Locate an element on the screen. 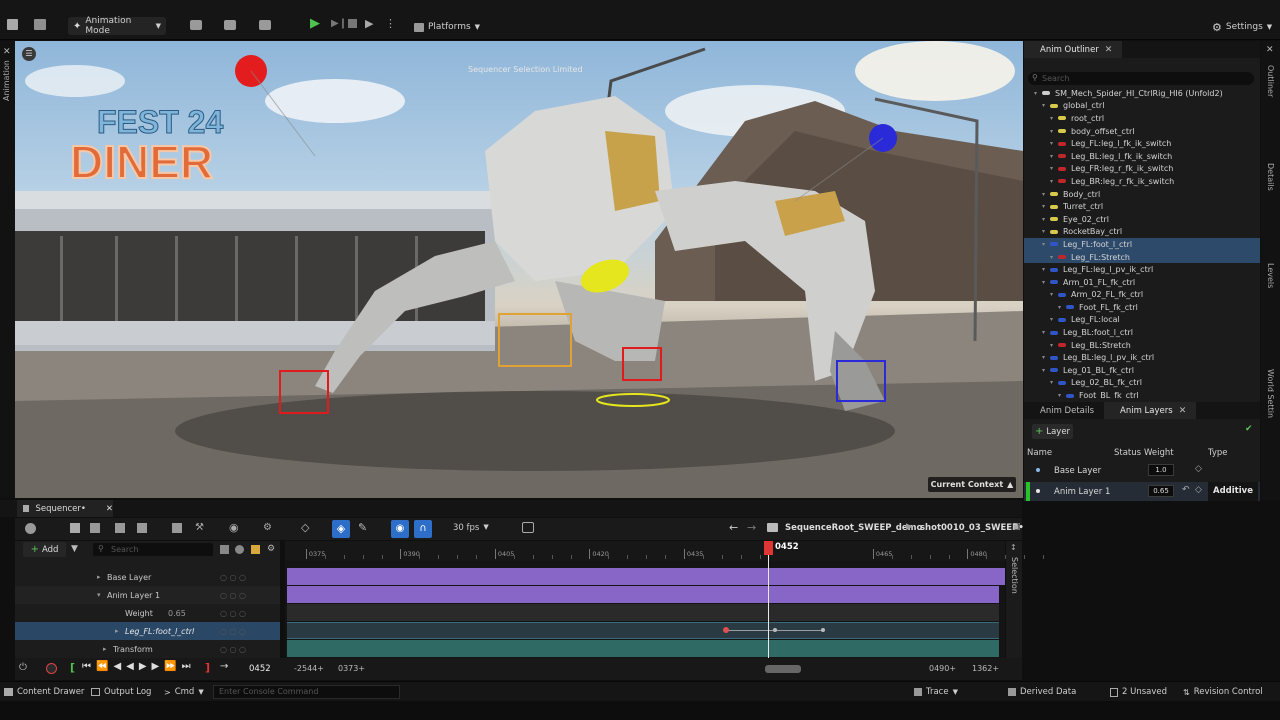 This screenshot has height=720, width=1280. outliner-item: ▾ Leg_FL:leg_l_pv_ik_ctrl is located at coordinates (1142, 269).